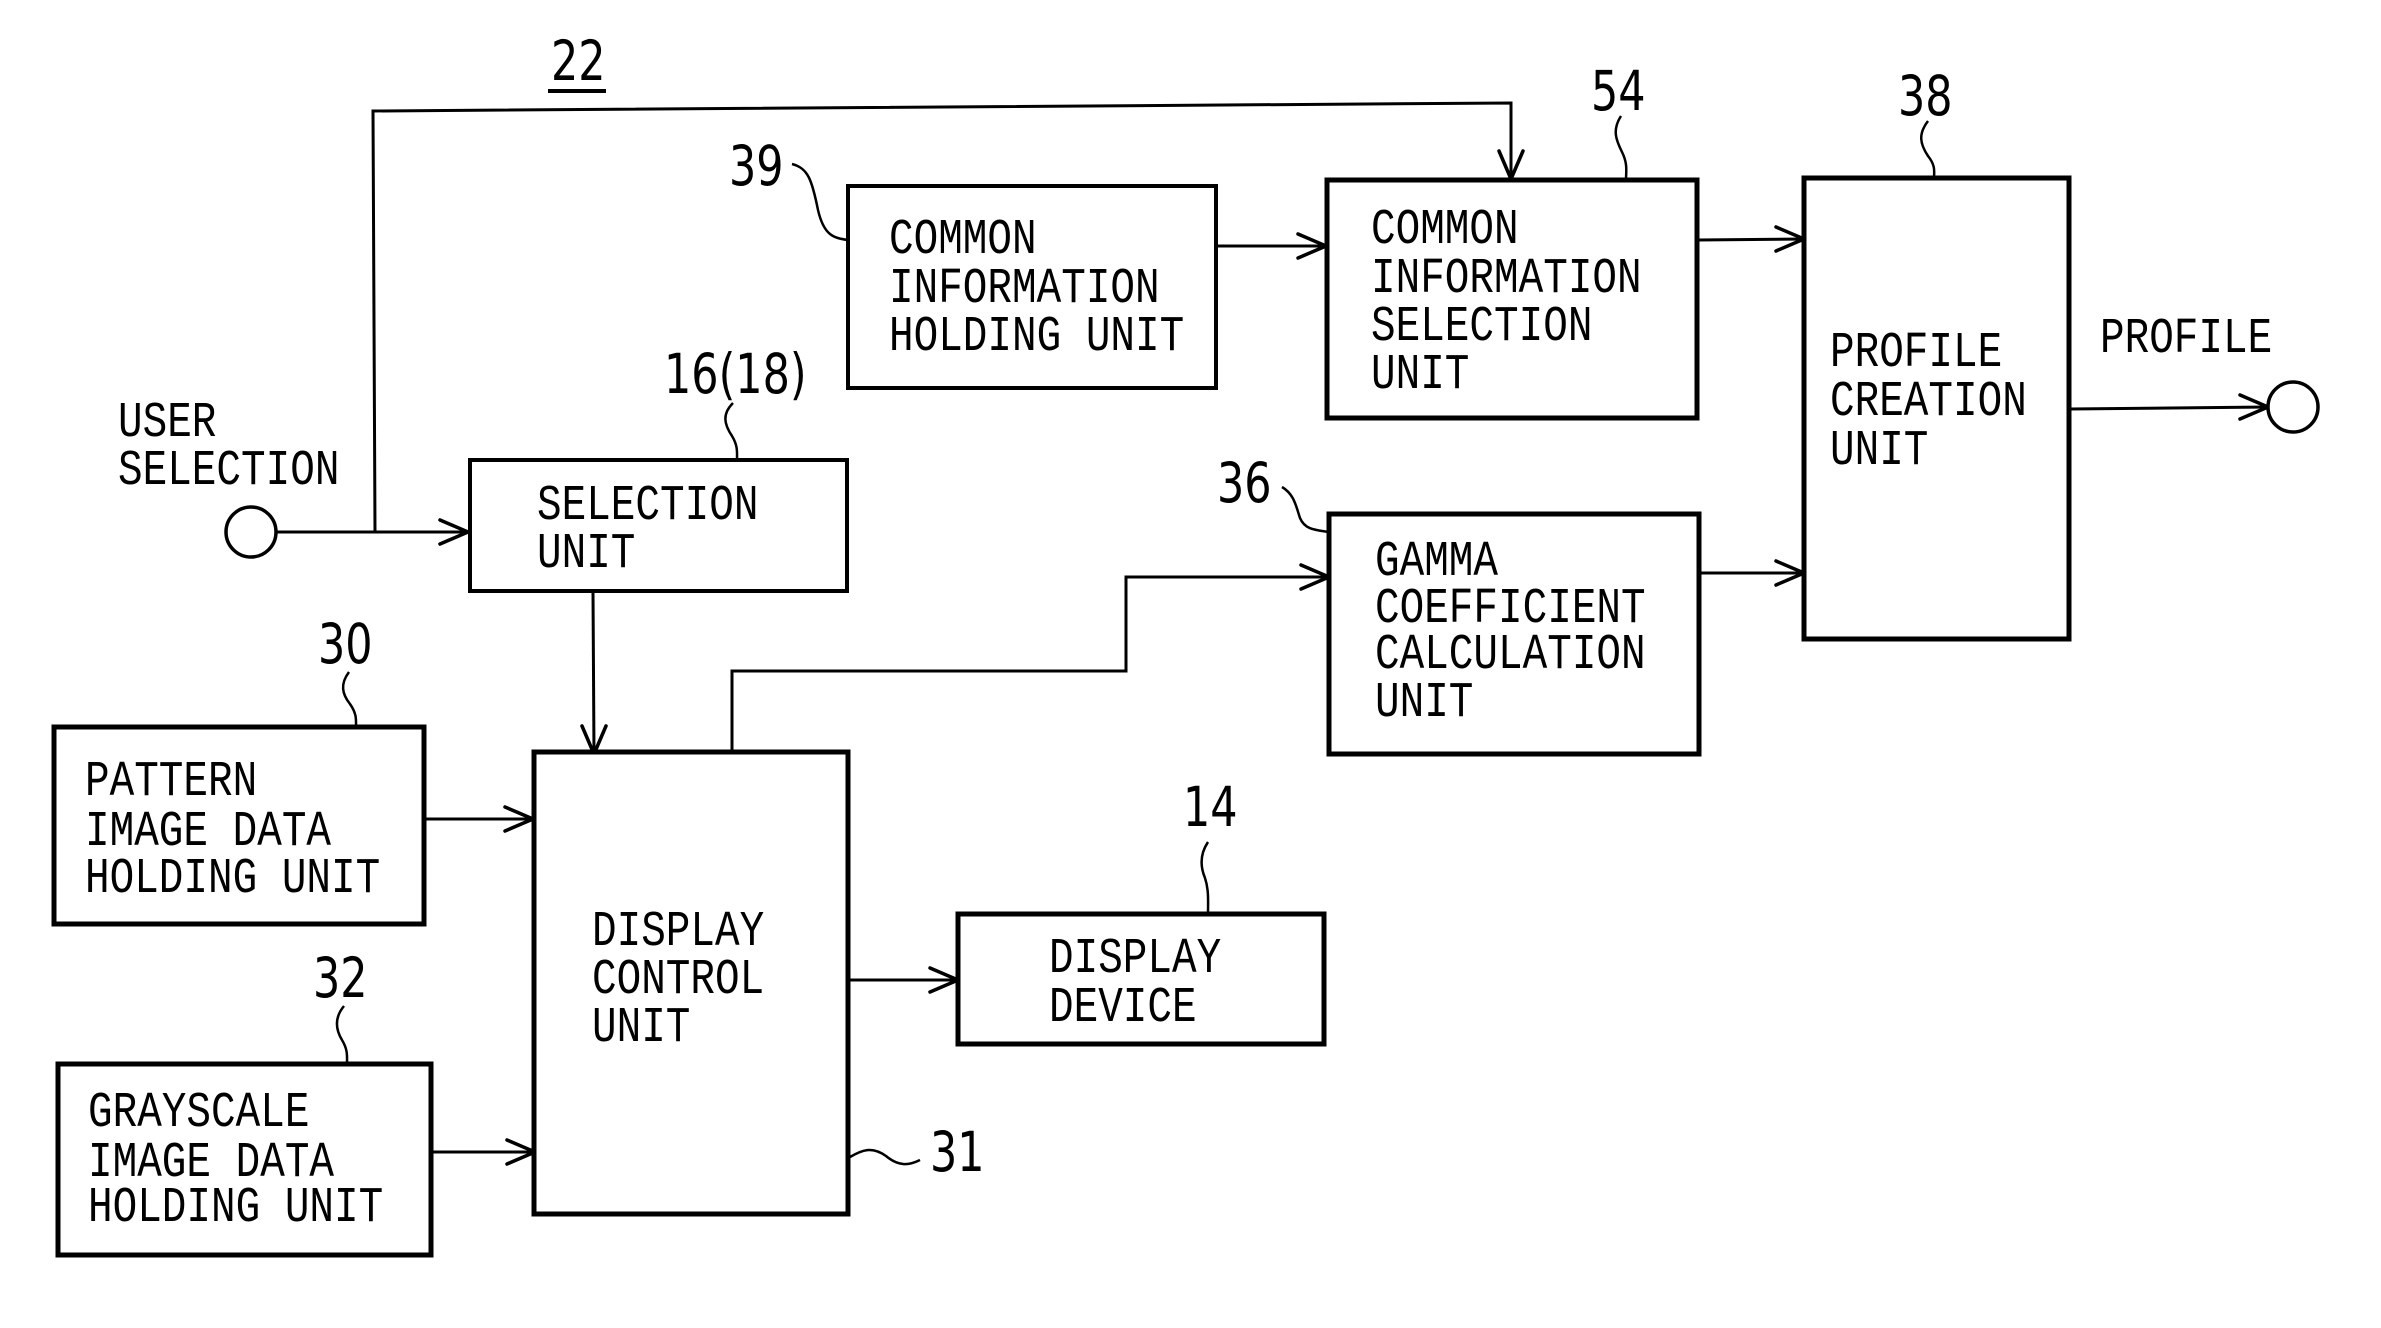 This screenshot has height=1328, width=2381. Describe the element at coordinates (1141, 911) in the screenshot. I see `block-display-device: DISPLAY DEVICE 14` at that location.